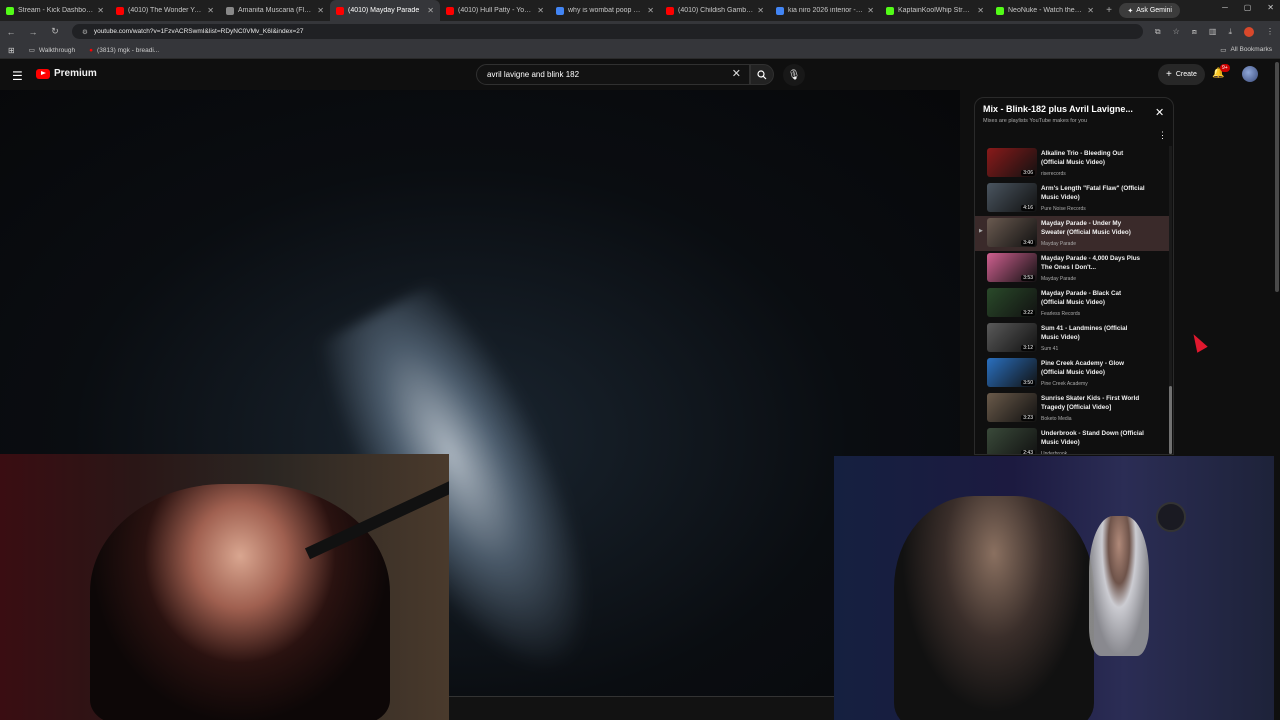 This screenshot has width=1280, height=720. I want to click on new-tab-button: +, so click(1109, 10).